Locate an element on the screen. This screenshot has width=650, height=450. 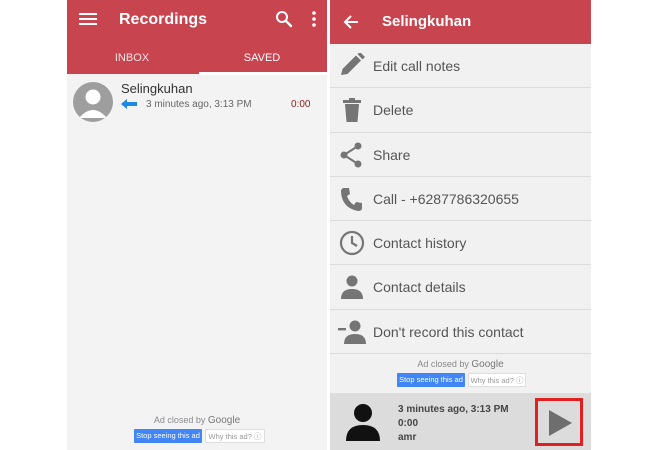
incoming-call-arrow-icon is located at coordinates (129, 104).